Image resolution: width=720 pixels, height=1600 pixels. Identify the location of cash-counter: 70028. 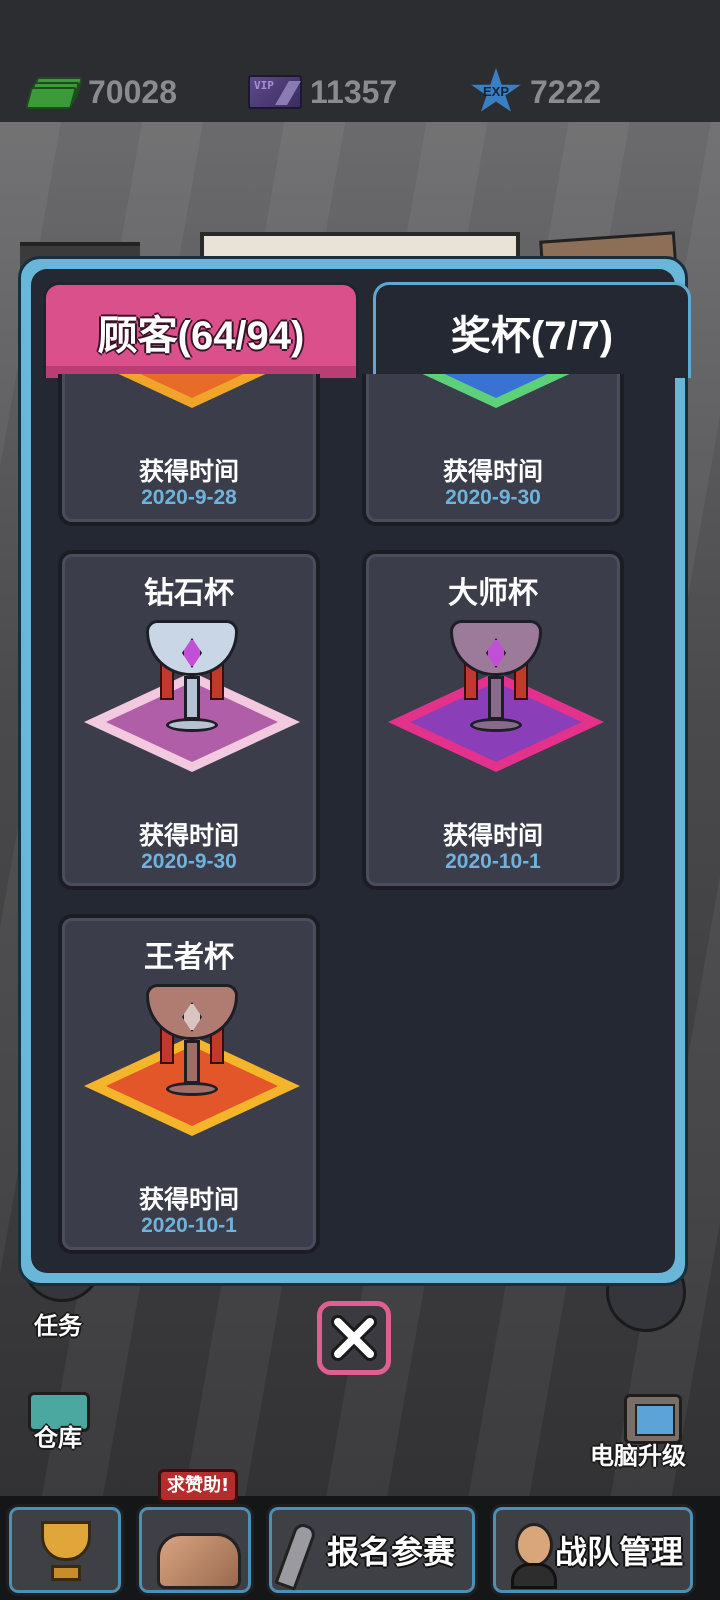
(101, 92).